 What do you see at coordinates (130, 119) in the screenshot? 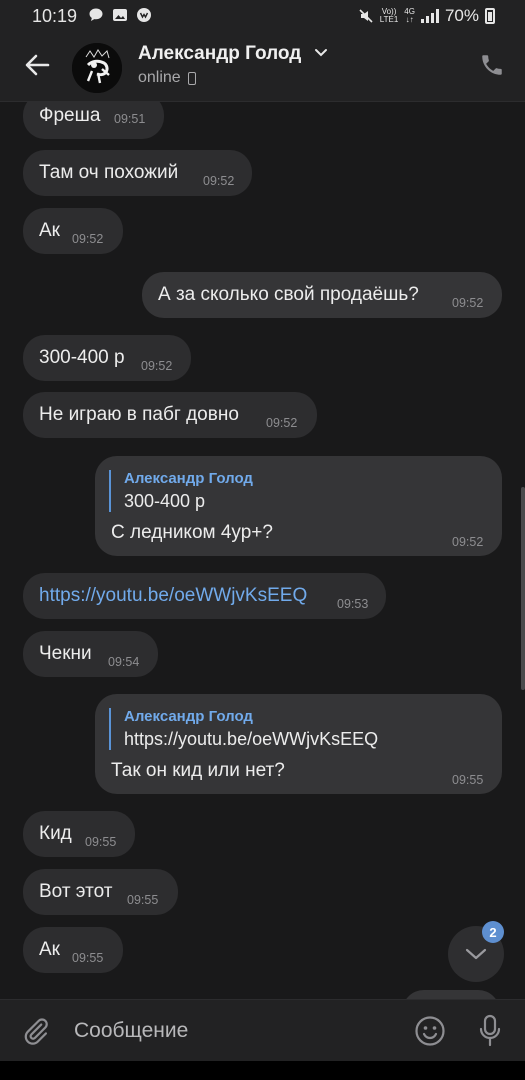
I see `message-time: 09:51` at bounding box center [130, 119].